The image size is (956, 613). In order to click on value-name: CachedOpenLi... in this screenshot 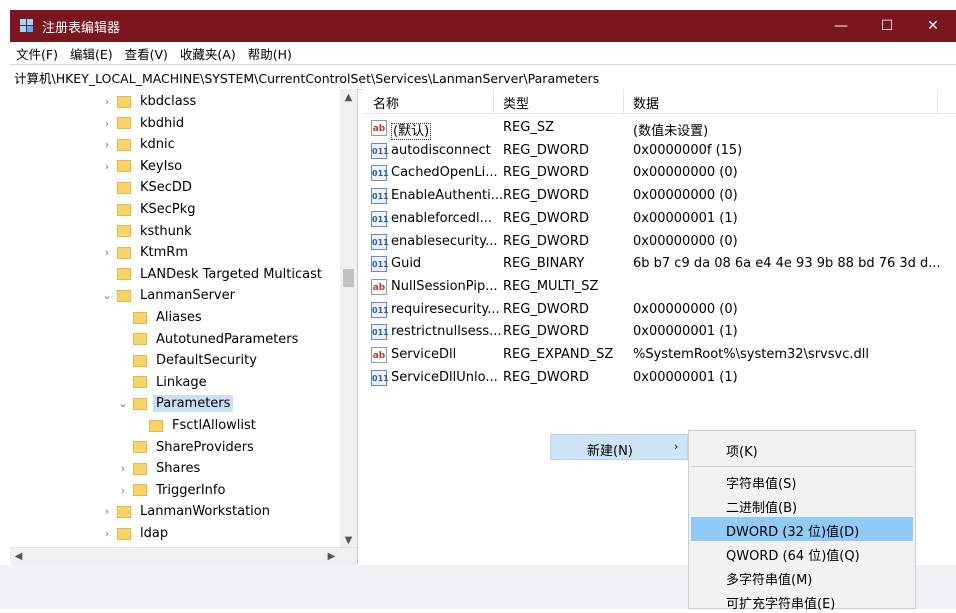, I will do `click(444, 172)`.